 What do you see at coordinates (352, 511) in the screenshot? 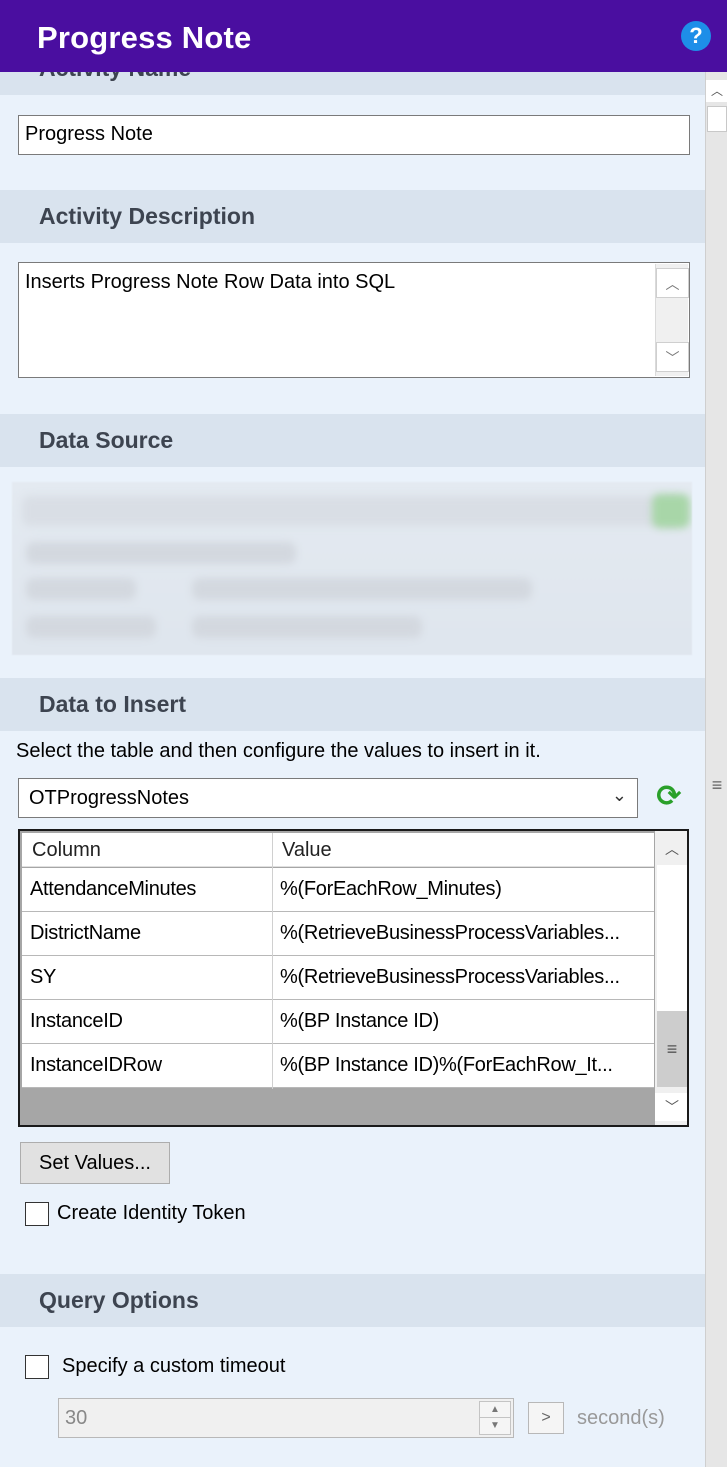
I see `blurred-connection-bar` at bounding box center [352, 511].